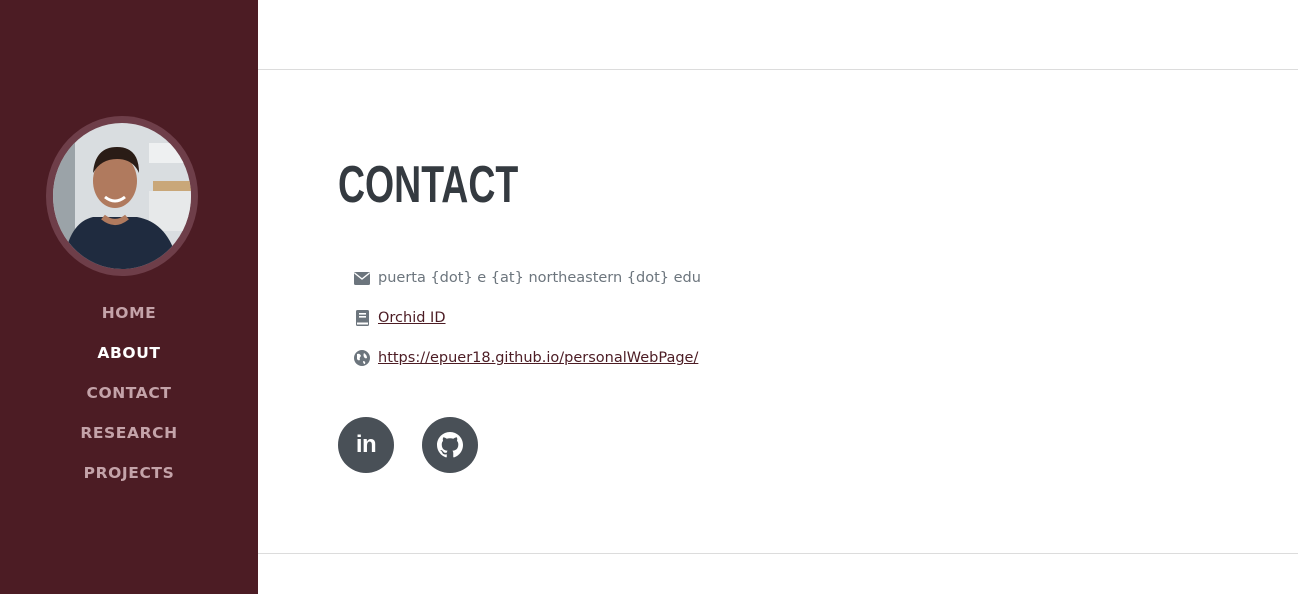 The image size is (1298, 594). I want to click on book-icon, so click(362, 318).